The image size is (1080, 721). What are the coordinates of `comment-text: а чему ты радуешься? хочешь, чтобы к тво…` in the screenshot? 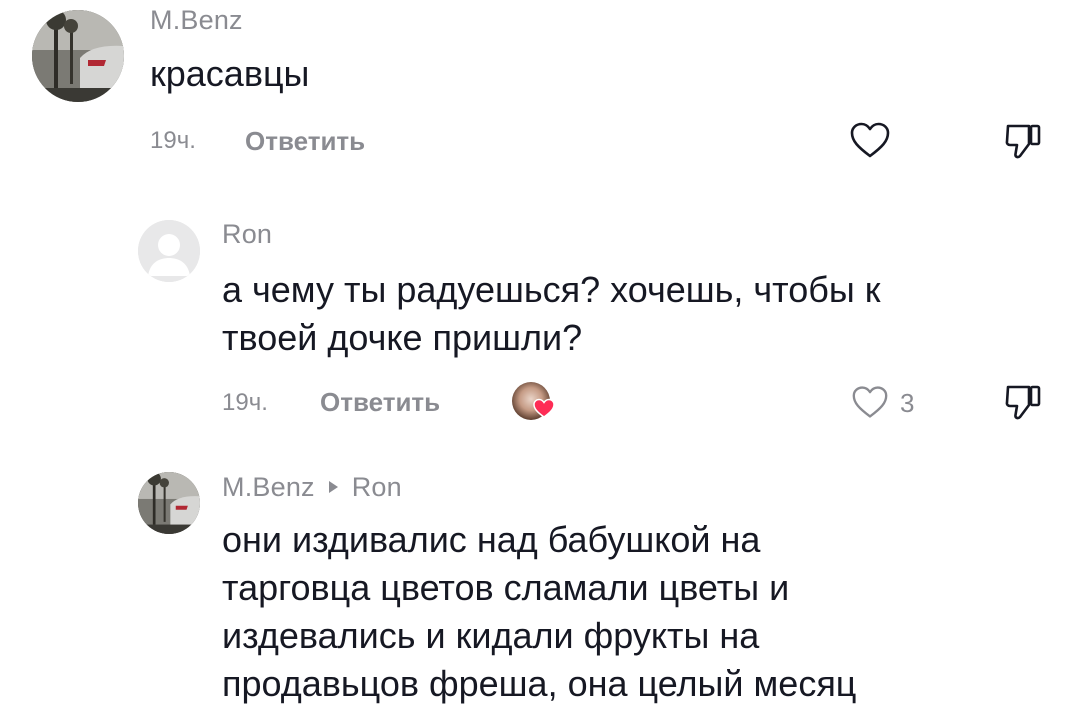 It's located at (551, 313).